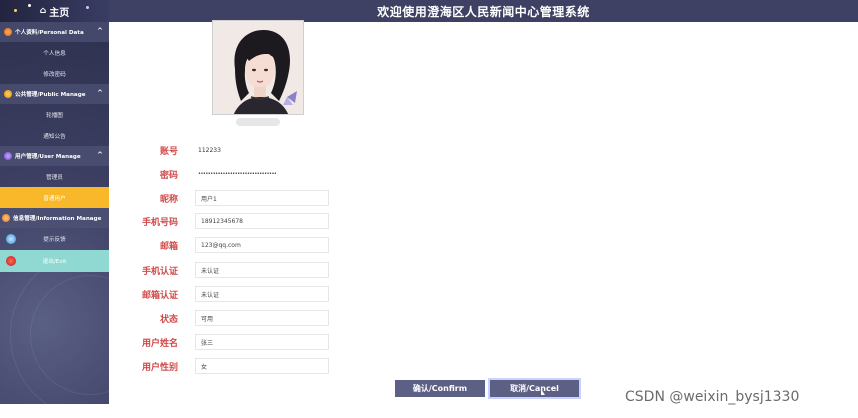 This screenshot has height=418, width=858. Describe the element at coordinates (8, 156) in the screenshot. I see `crystal-icon` at that location.